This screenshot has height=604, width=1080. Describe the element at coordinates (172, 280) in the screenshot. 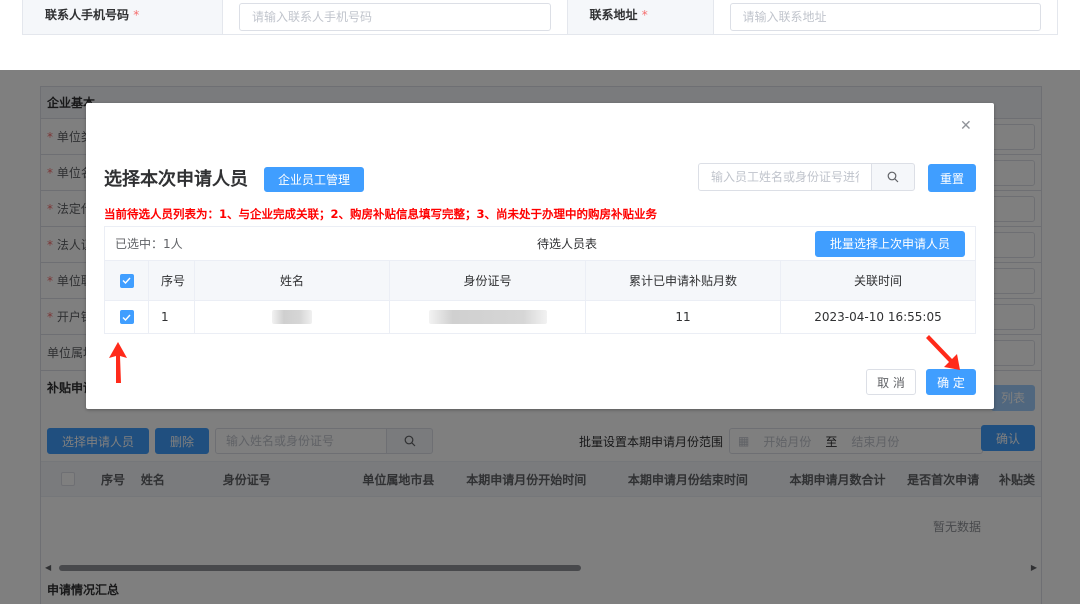

I see `th-no: 序号` at that location.